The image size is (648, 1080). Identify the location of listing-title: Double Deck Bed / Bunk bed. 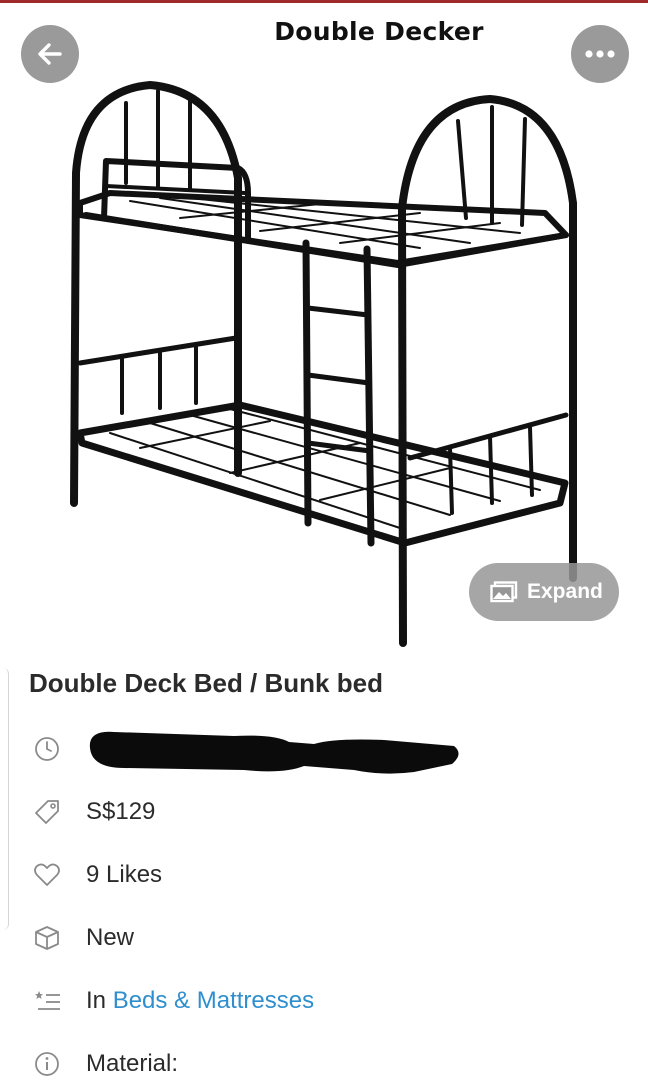
(206, 683).